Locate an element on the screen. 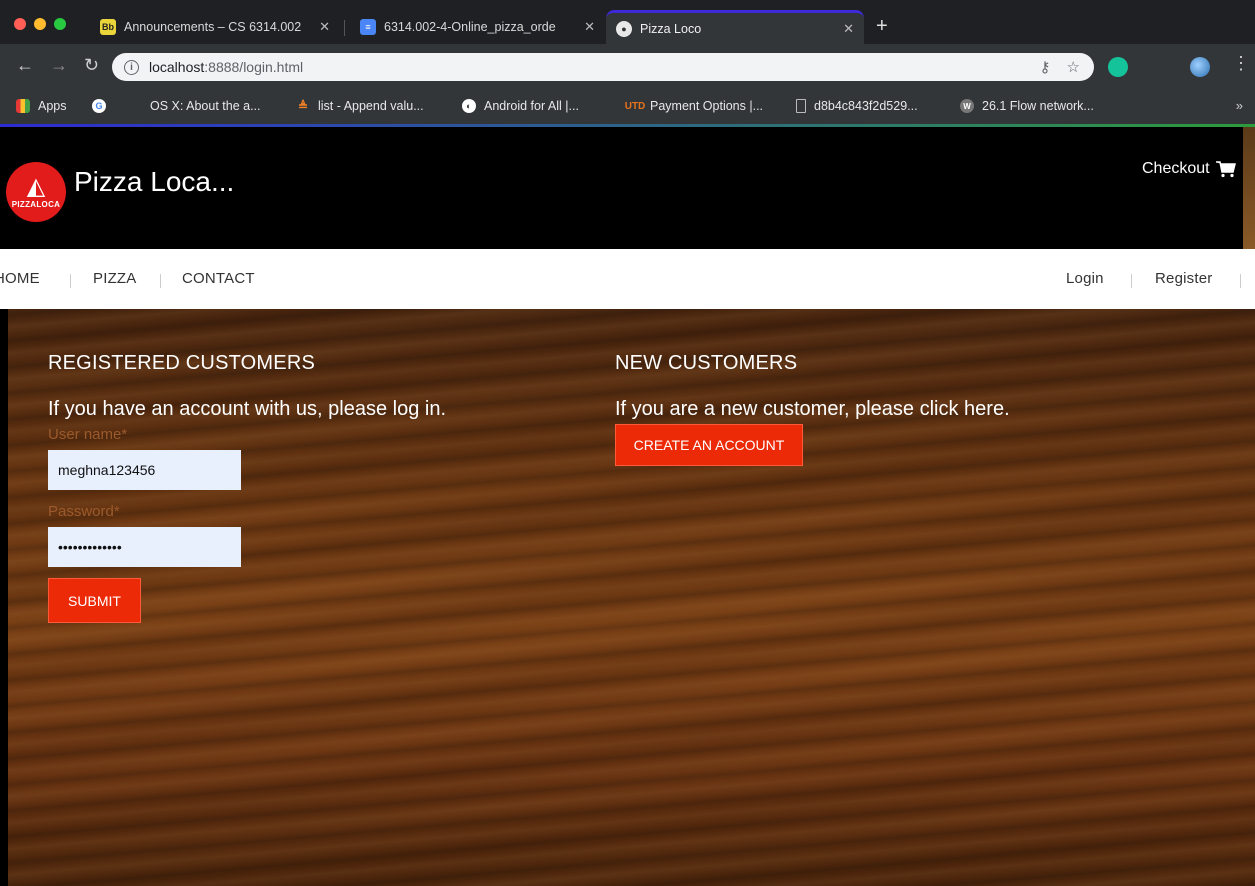  profile-avatar is located at coordinates (1200, 67).